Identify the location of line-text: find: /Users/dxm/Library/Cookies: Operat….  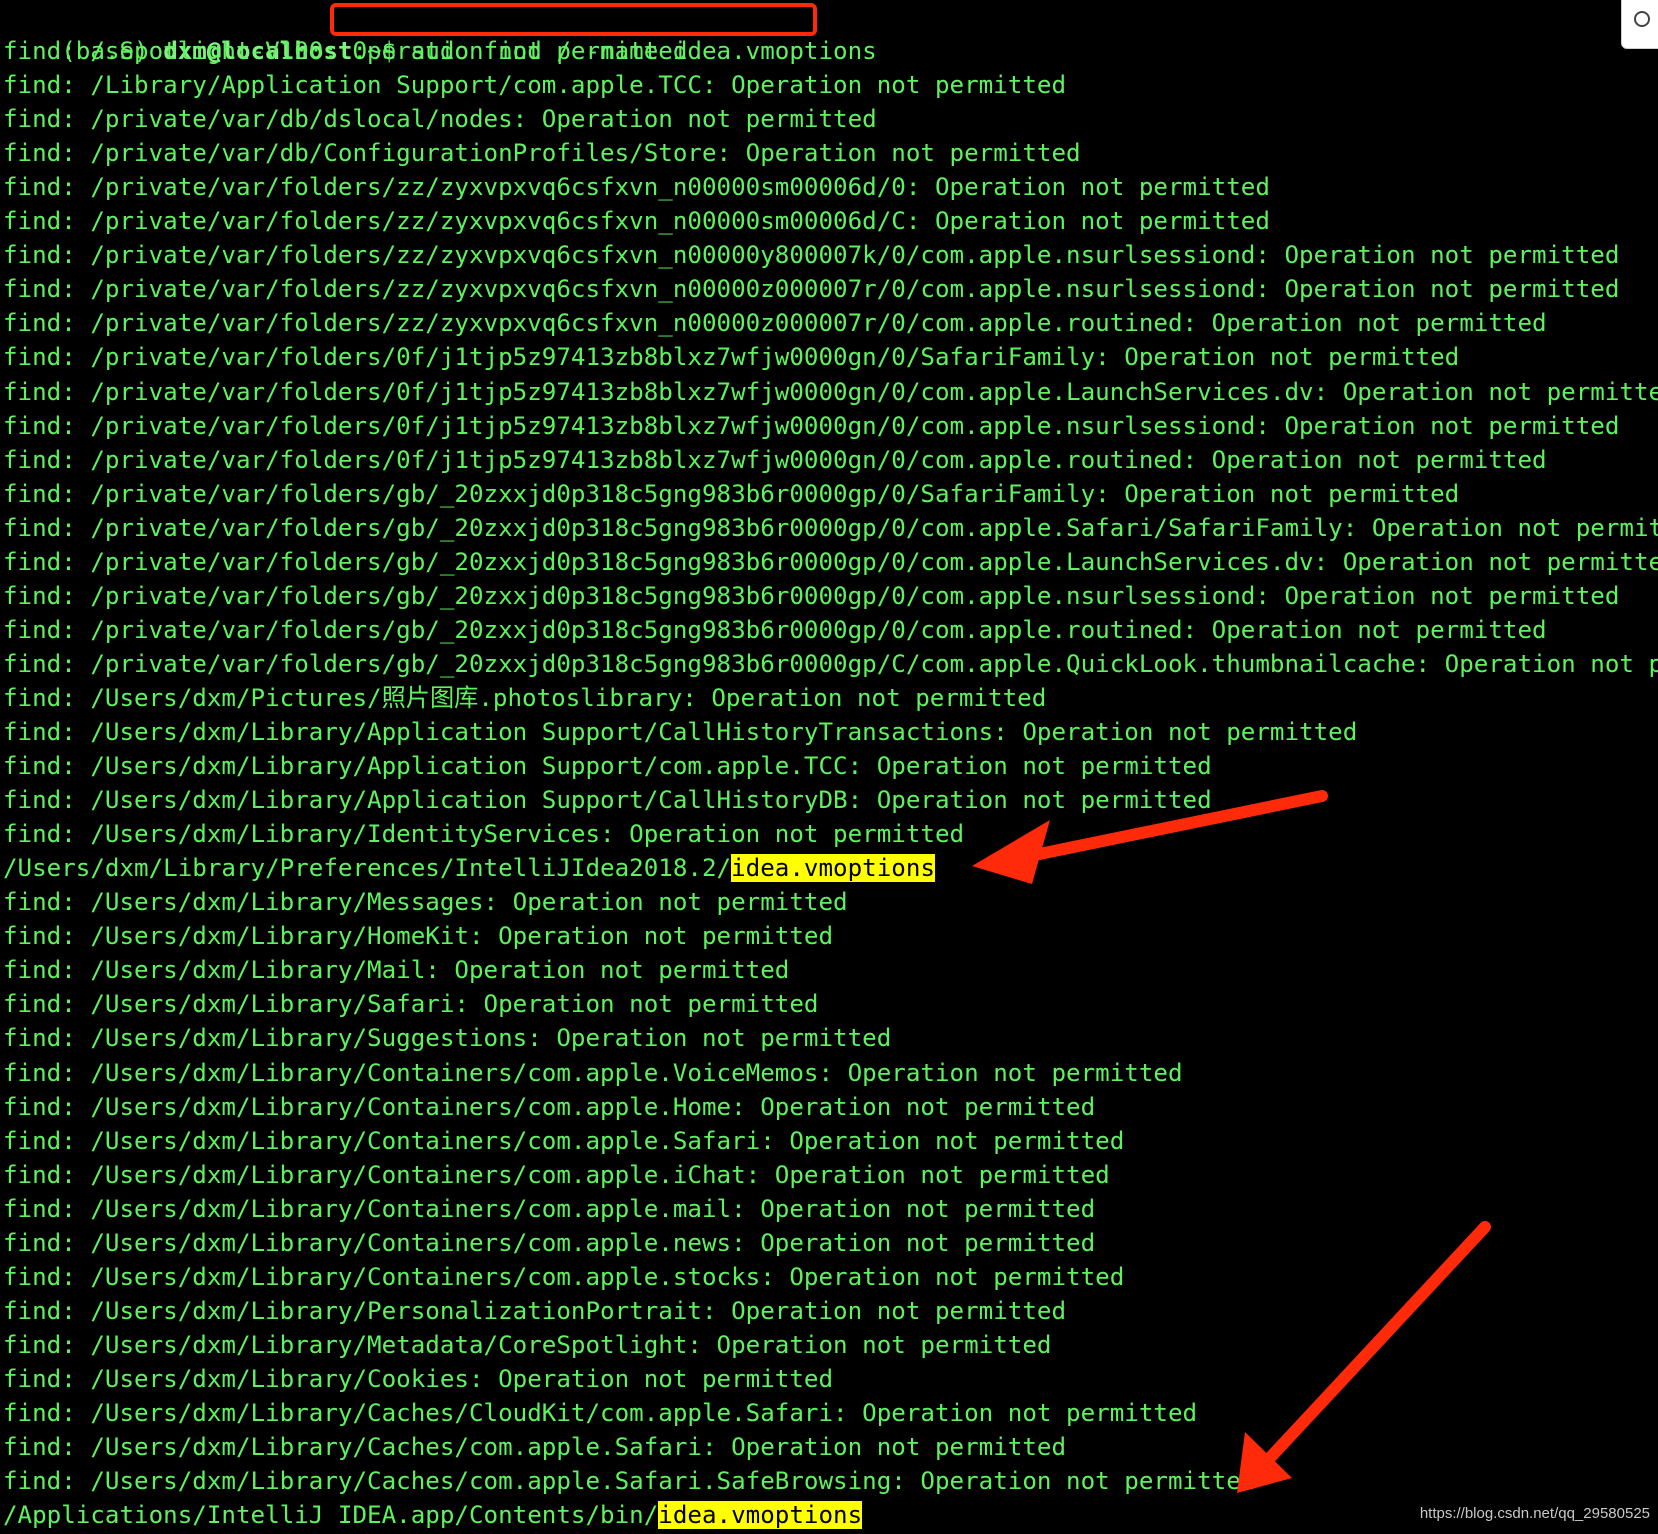
(418, 1378).